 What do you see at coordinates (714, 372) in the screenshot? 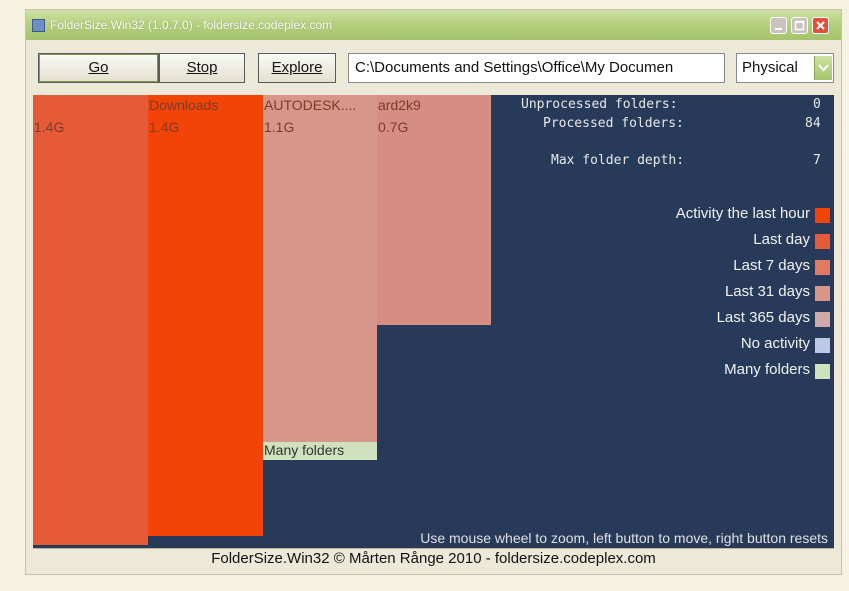
I see `legend-item: Many folders` at bounding box center [714, 372].